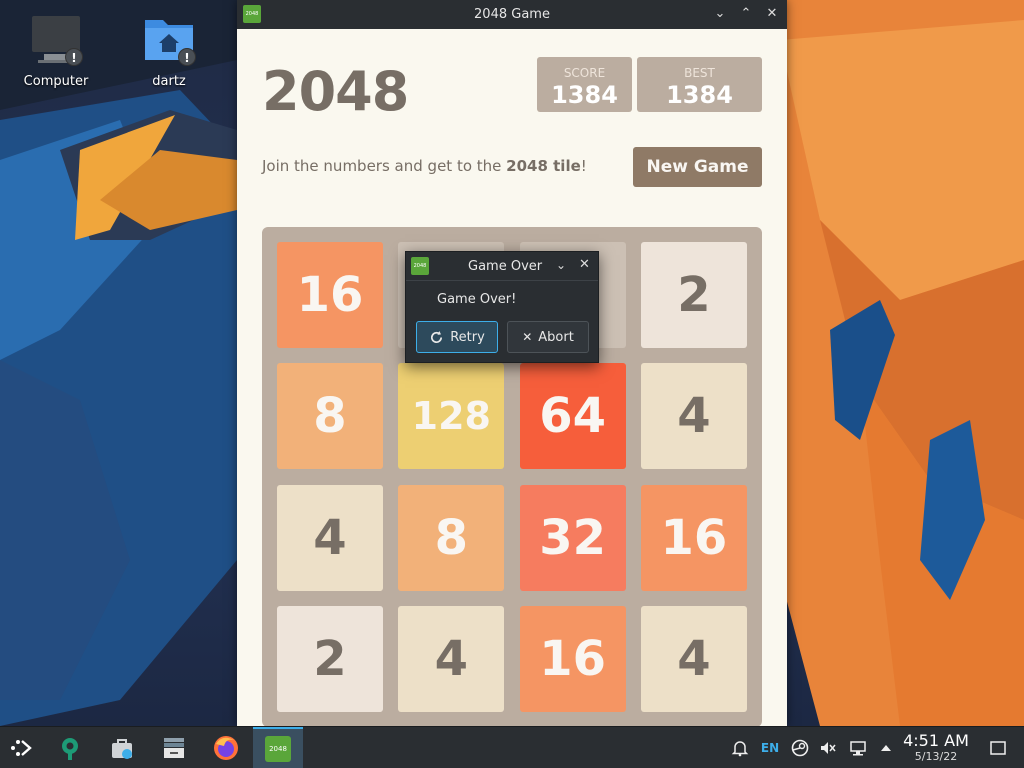 Image resolution: width=1024 pixels, height=768 pixels. What do you see at coordinates (828, 747) in the screenshot?
I see `volume-muted-icon` at bounding box center [828, 747].